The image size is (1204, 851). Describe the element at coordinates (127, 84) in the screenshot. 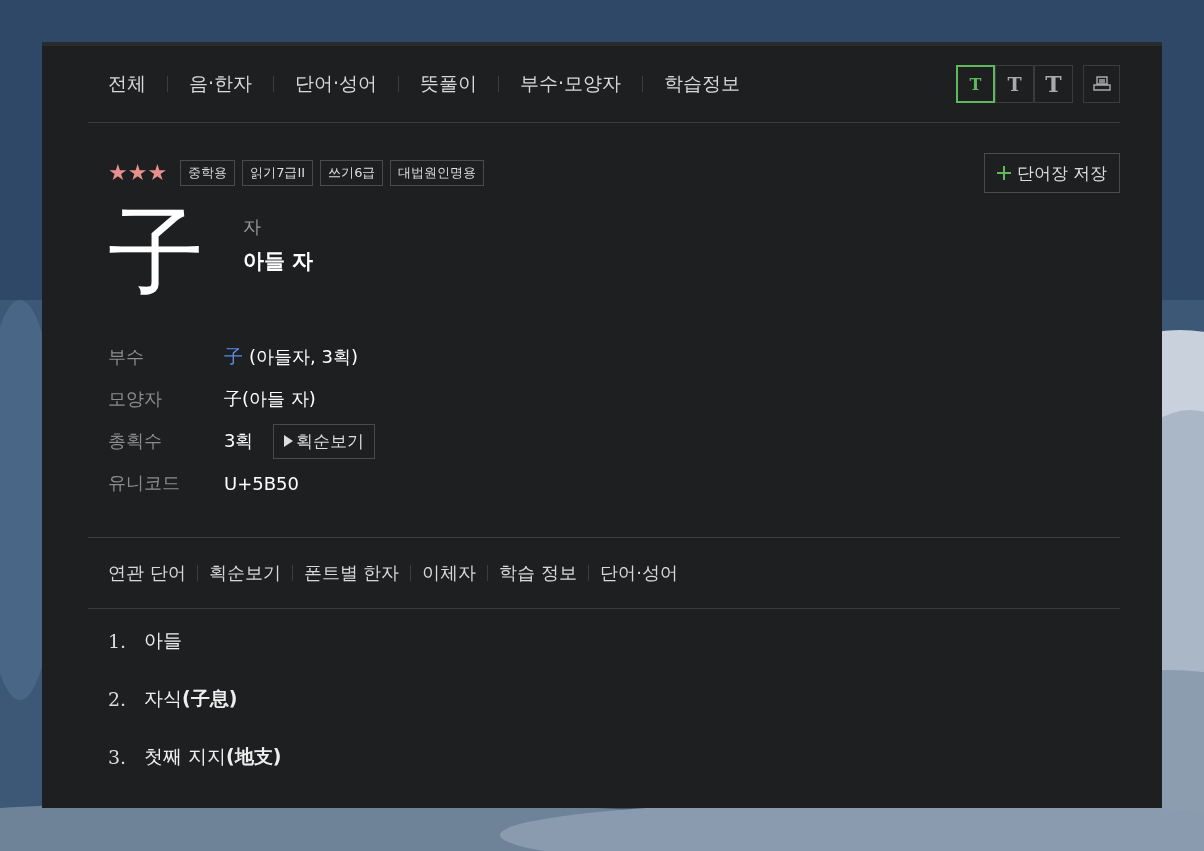

I see `nav-tab: 전체` at that location.